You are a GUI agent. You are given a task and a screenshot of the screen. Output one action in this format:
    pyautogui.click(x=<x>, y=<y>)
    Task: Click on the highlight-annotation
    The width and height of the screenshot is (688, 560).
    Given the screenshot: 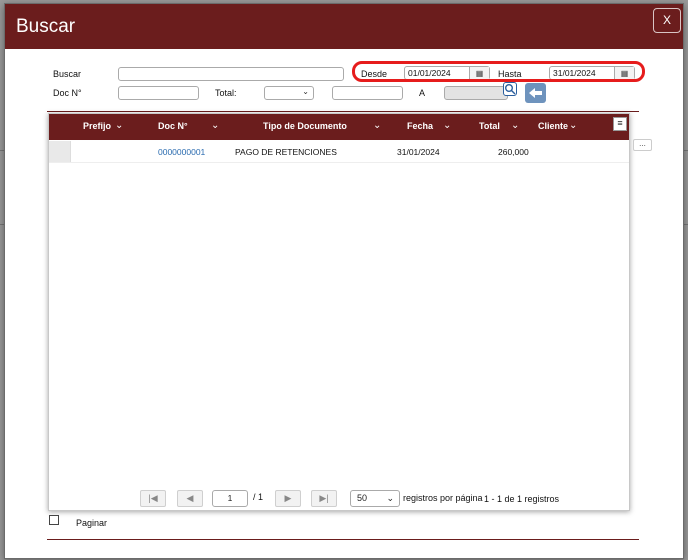 What is the action you would take?
    pyautogui.click(x=498, y=71)
    